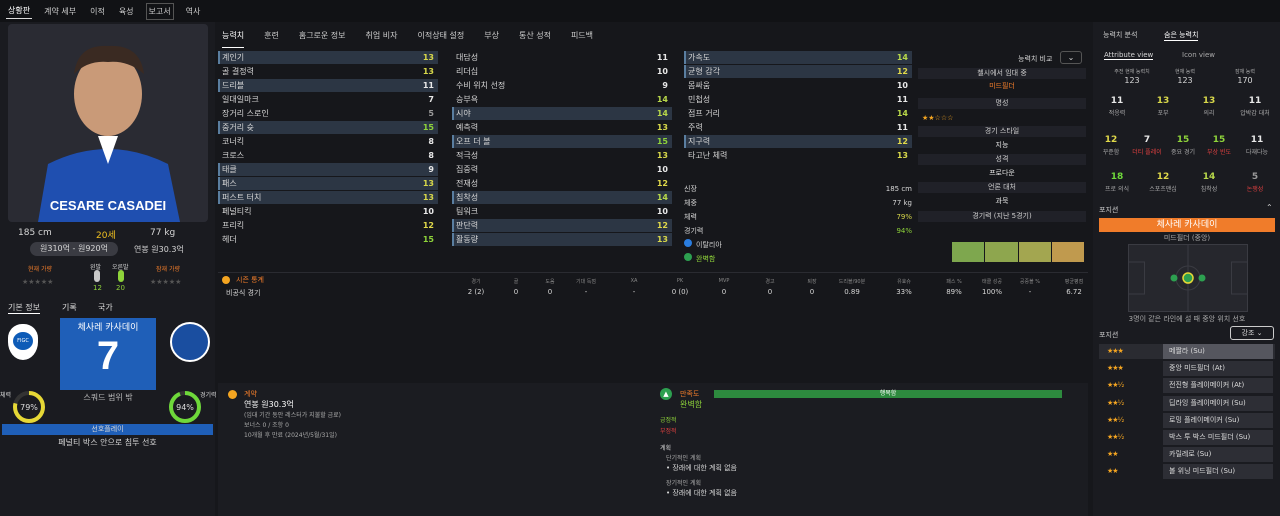 The height and width of the screenshot is (516, 1280). I want to click on attribute-row: 주력 11, so click(798, 127).